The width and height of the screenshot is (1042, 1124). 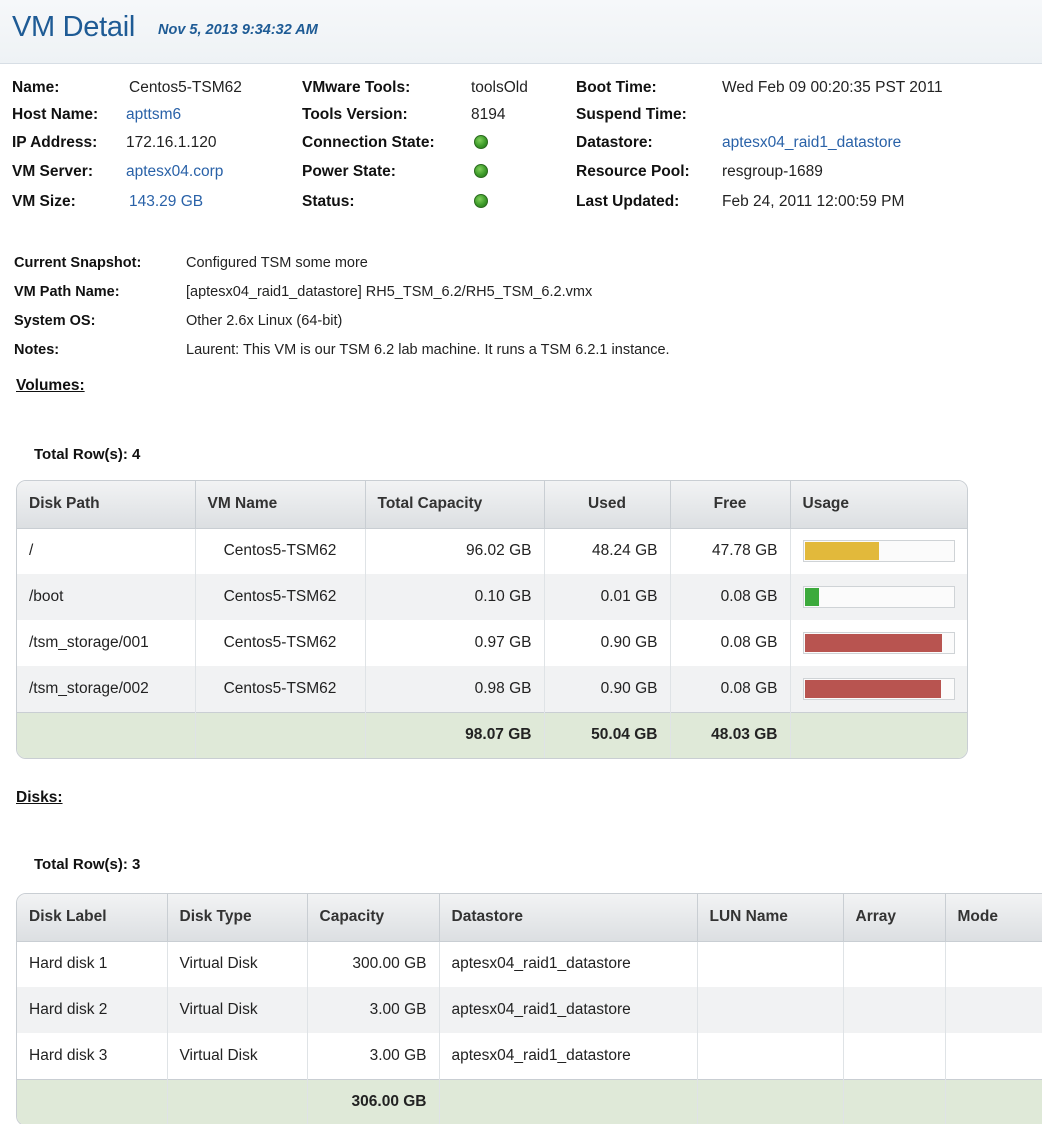 I want to click on page-title: VM Detail, so click(x=73, y=27).